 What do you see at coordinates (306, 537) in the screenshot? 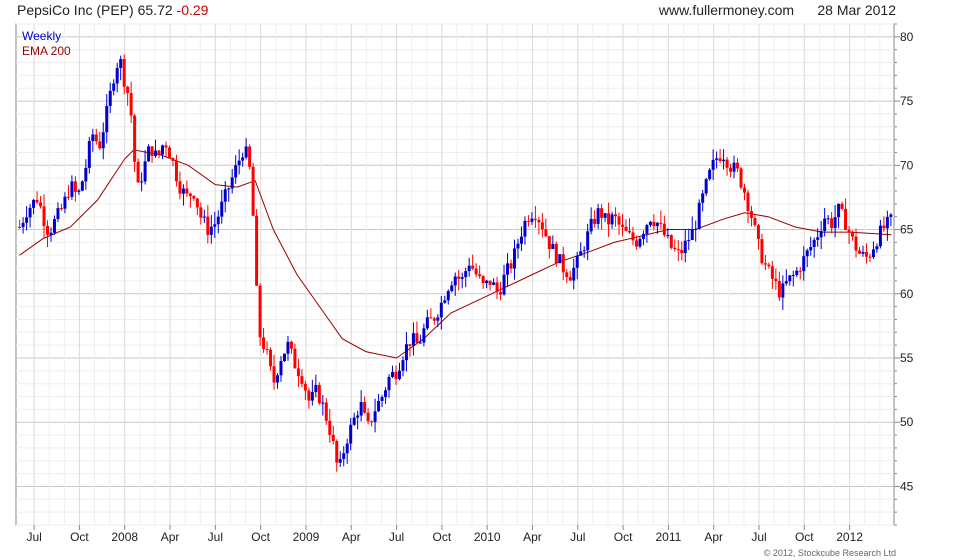
I see `x-tick-label: 2009` at bounding box center [306, 537].